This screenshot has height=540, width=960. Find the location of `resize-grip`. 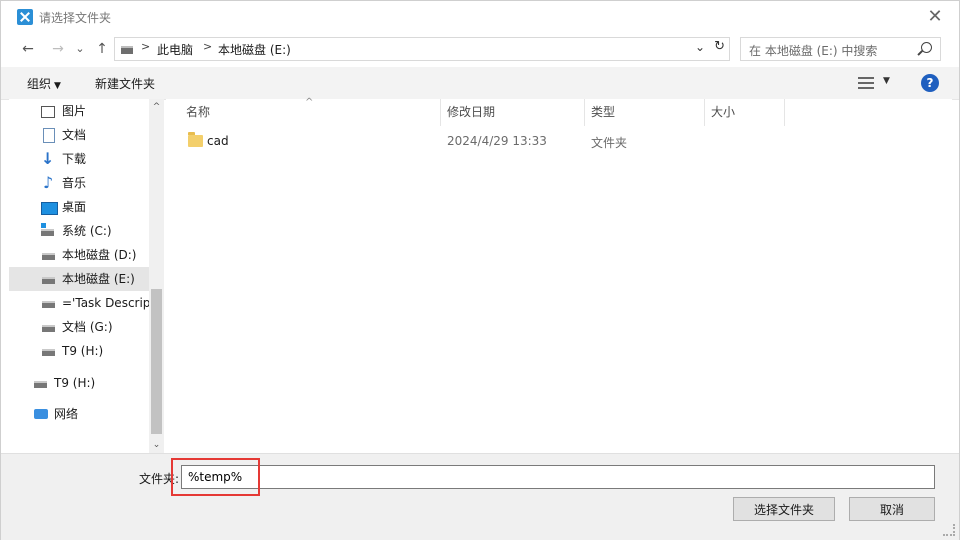

resize-grip is located at coordinates (949, 530).